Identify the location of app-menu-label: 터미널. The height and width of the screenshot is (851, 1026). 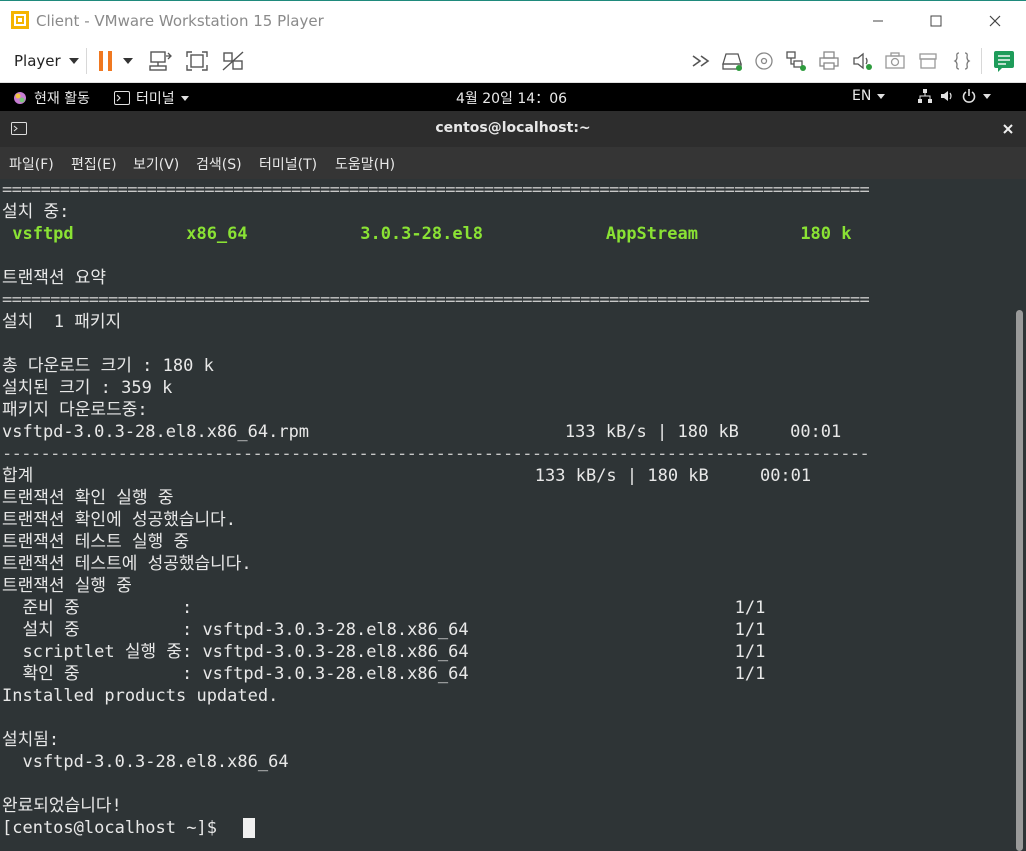
(155, 99).